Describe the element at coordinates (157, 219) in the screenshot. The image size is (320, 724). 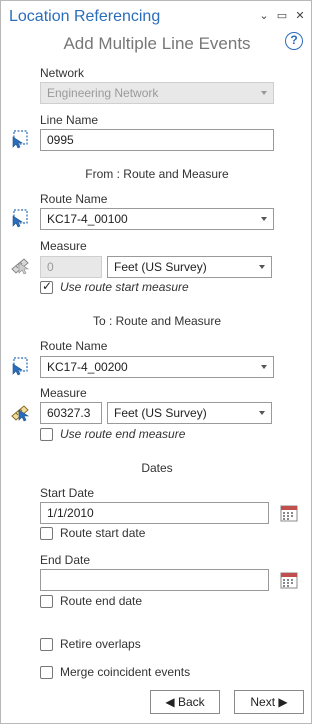
I see `from-route-dropdown: KC17-4_00100` at that location.